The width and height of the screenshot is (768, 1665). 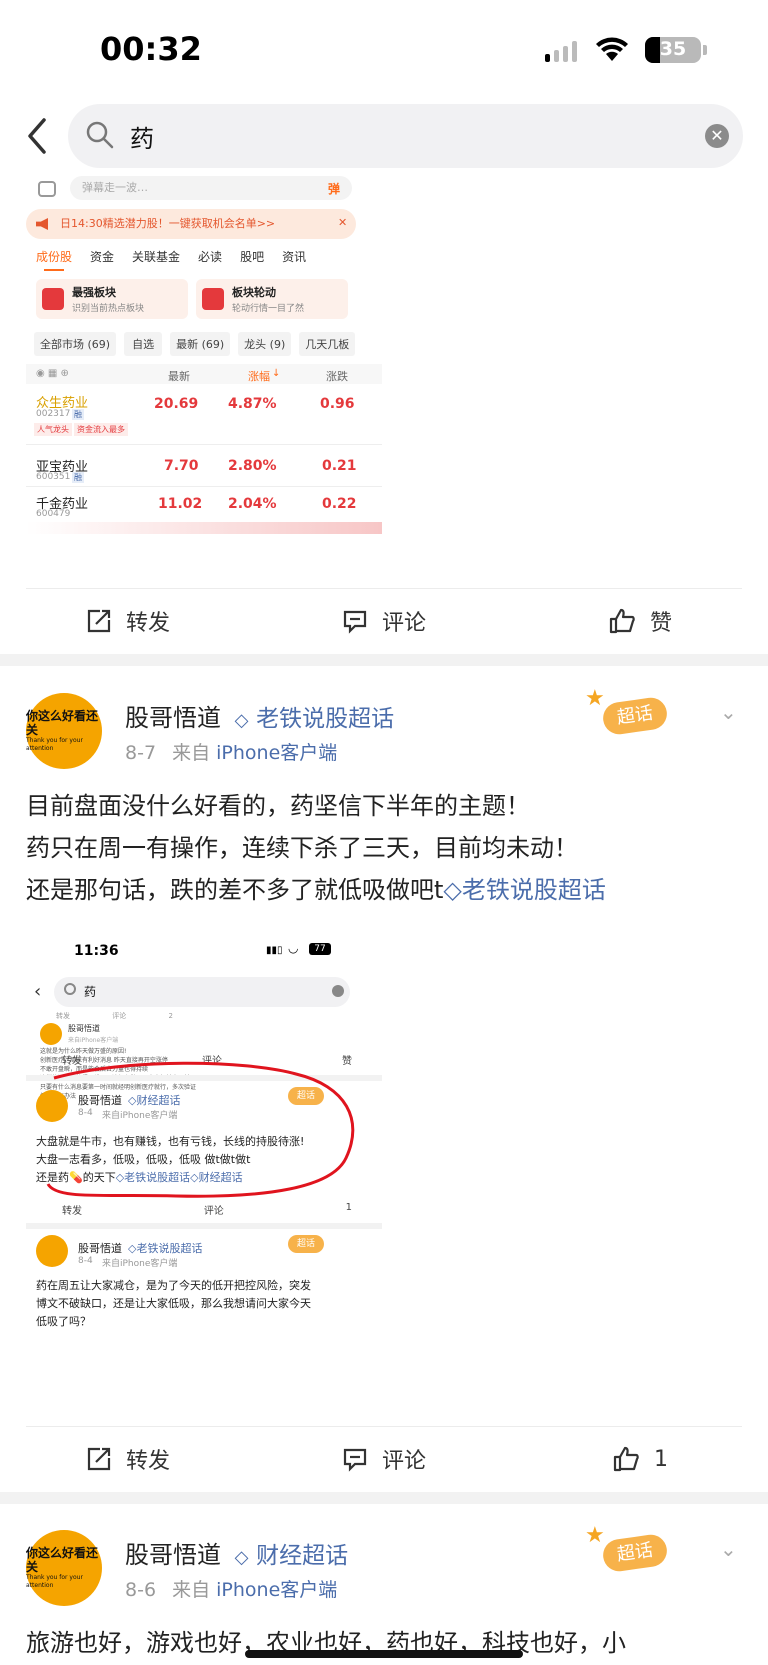 What do you see at coordinates (204, 528) in the screenshot?
I see `bottom-fade` at bounding box center [204, 528].